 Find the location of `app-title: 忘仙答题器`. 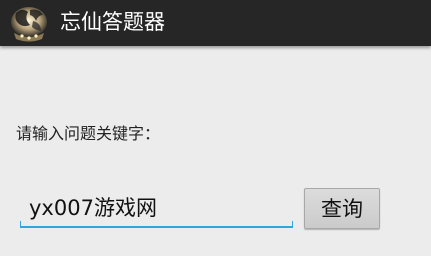

app-title: 忘仙答题器 is located at coordinates (112, 22).